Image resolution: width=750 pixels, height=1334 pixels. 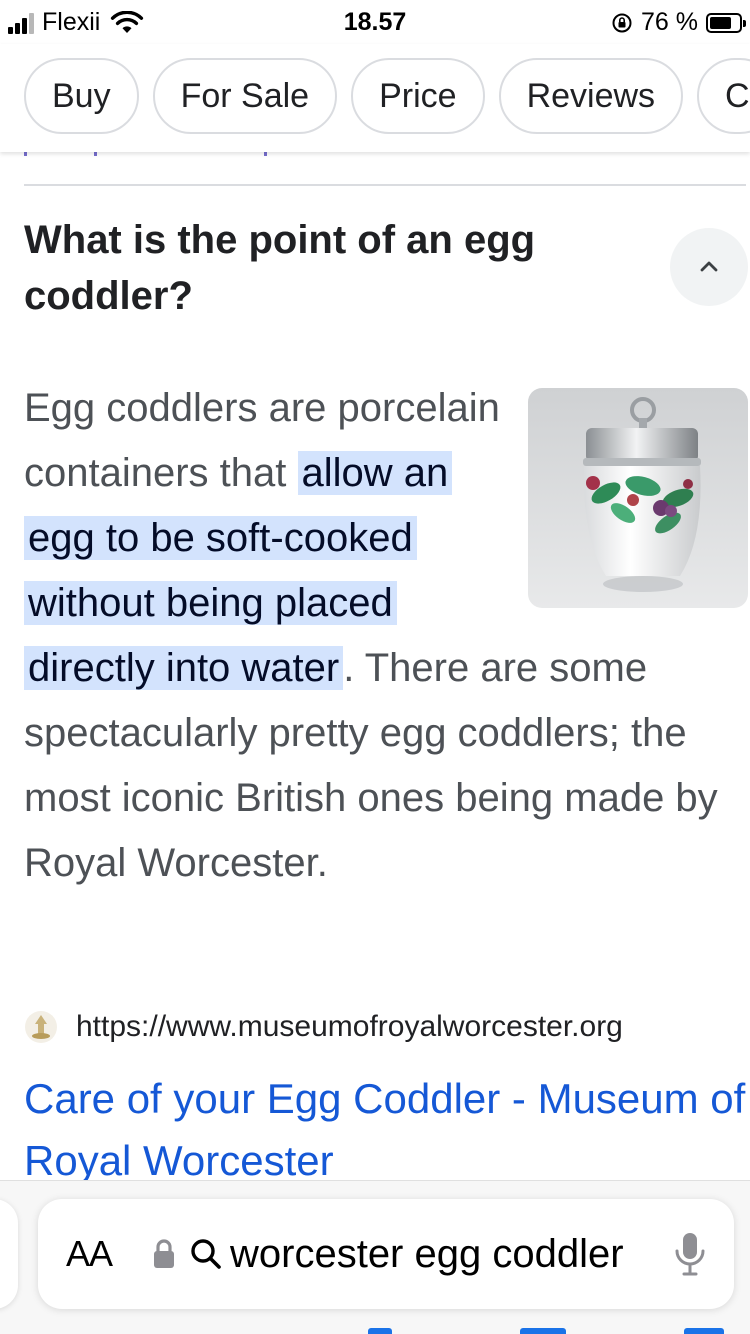 I want to click on rotation-lock-icon, so click(x=622, y=22).